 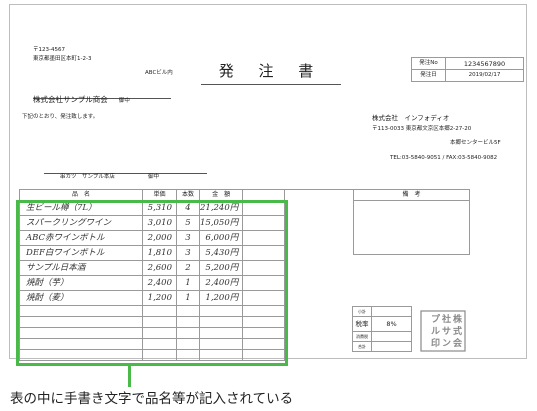 I want to click on remarks-body, so click(x=411, y=227).